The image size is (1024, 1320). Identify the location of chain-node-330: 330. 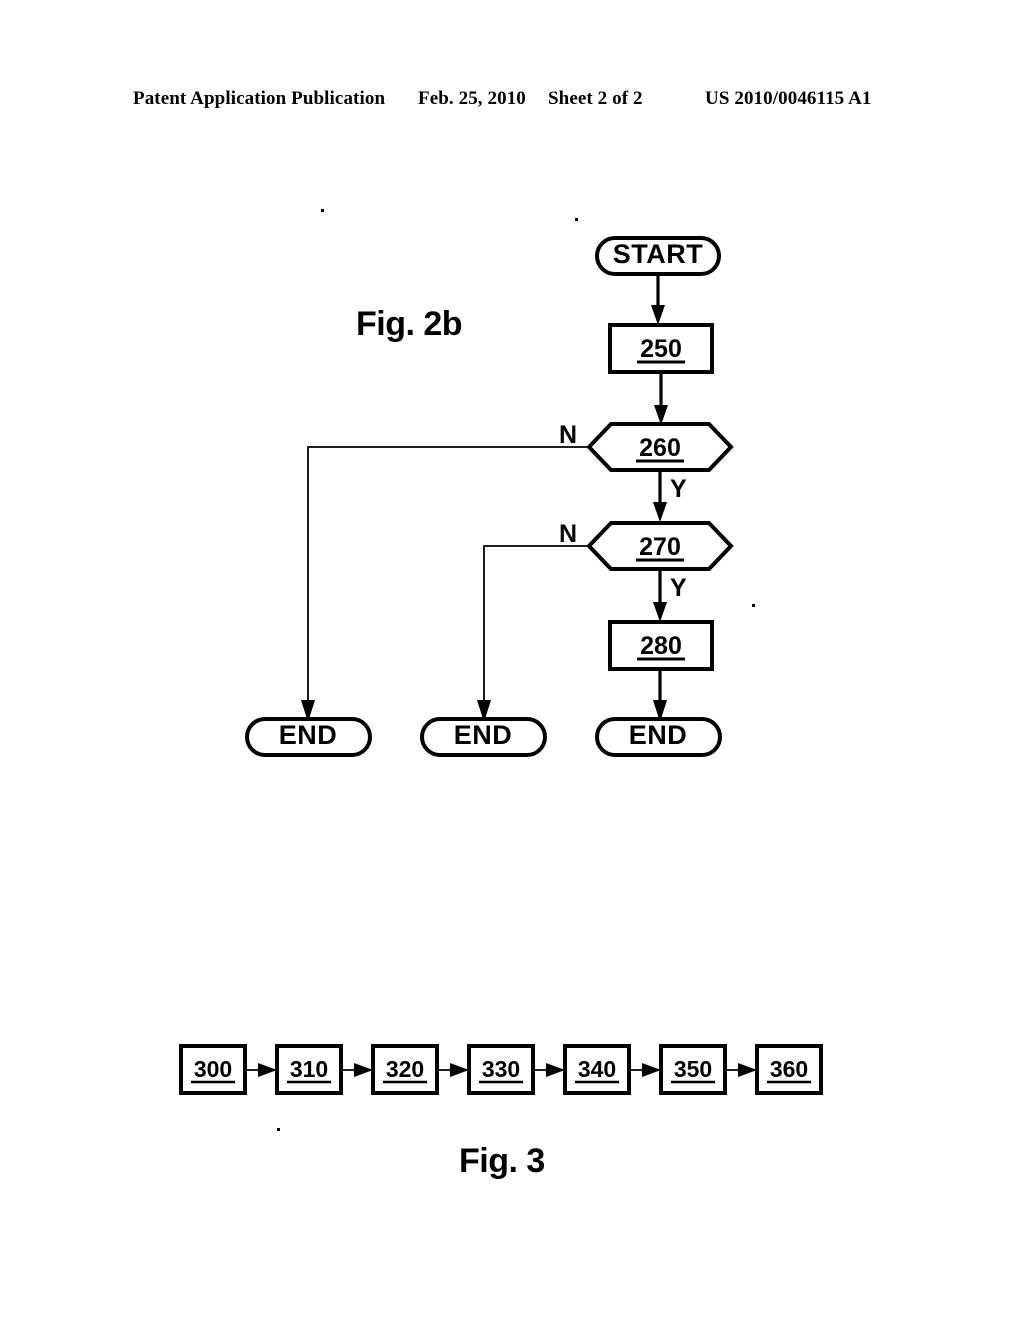
(501, 1069).